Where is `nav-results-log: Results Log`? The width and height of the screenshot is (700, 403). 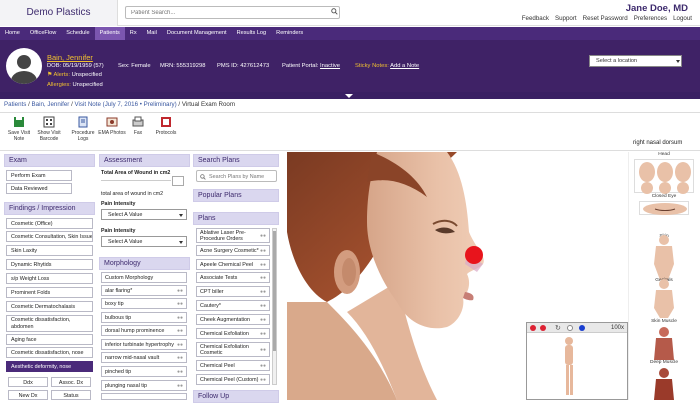 nav-results-log: Results Log is located at coordinates (252, 33).